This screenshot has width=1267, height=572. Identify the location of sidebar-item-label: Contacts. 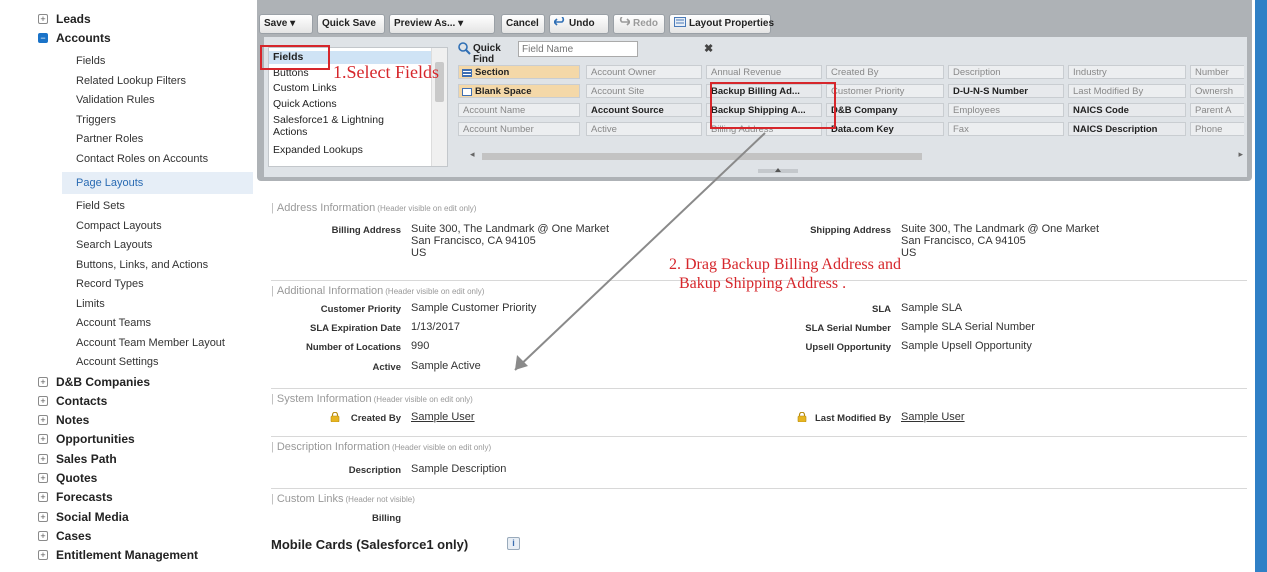
(82, 400).